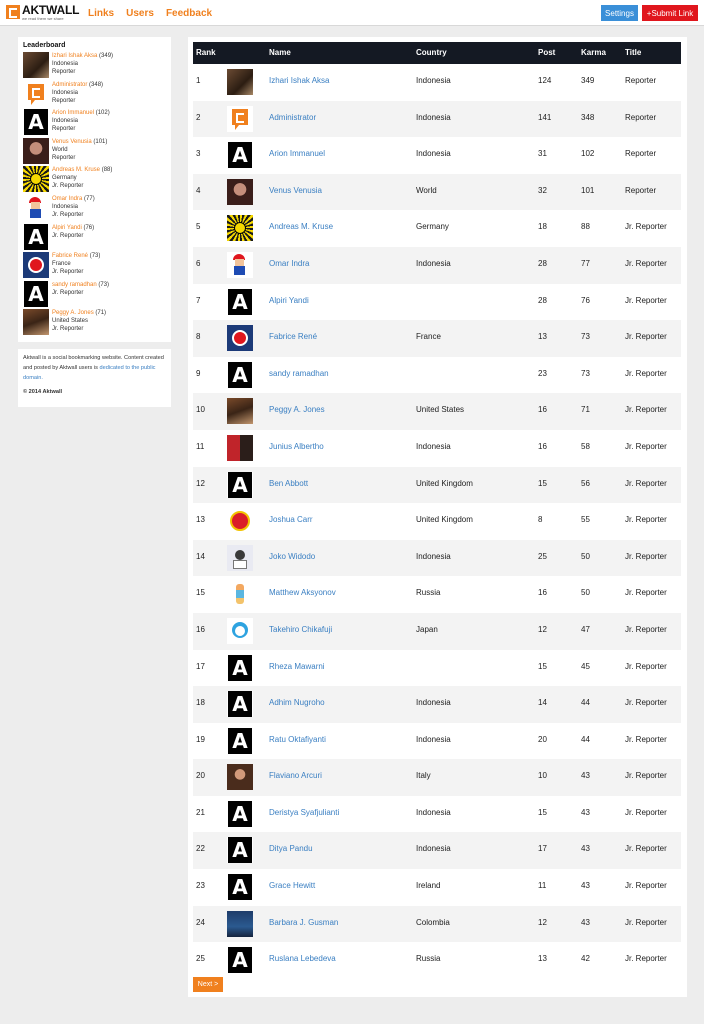 Image resolution: width=704 pixels, height=1024 pixels. What do you see at coordinates (200, 593) in the screenshot?
I see `rank-cell: 15` at bounding box center [200, 593].